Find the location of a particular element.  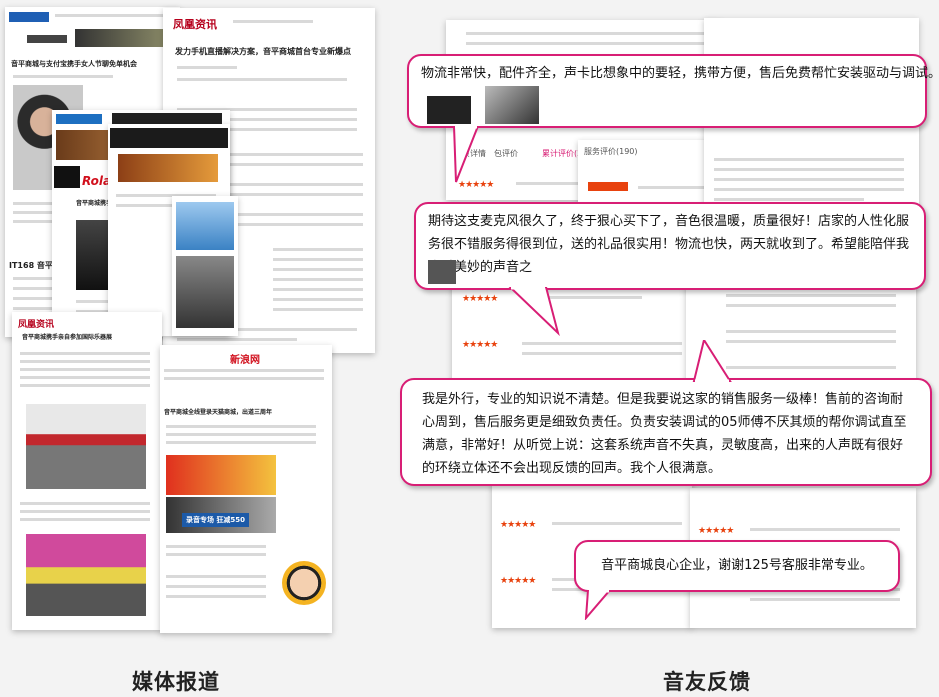

media-sheet-5-title: 音平商城携手亲自参加国际乐器展 is located at coordinates (67, 337).